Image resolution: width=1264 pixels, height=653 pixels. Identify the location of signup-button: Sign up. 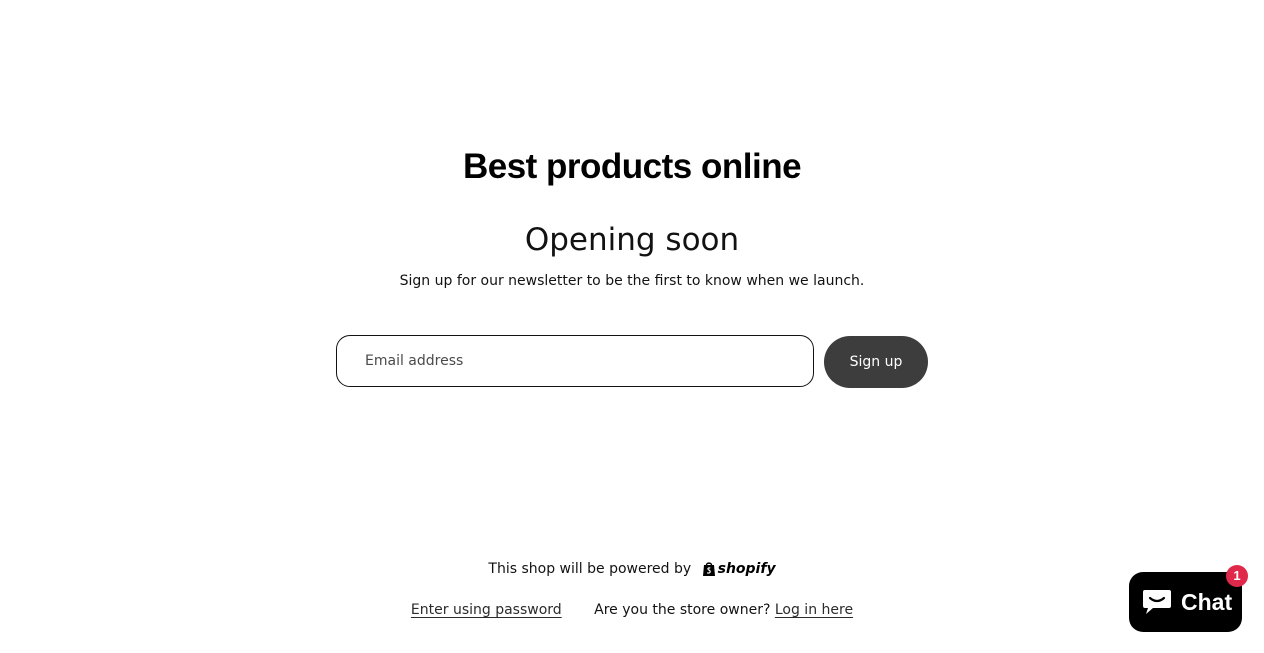
(876, 362).